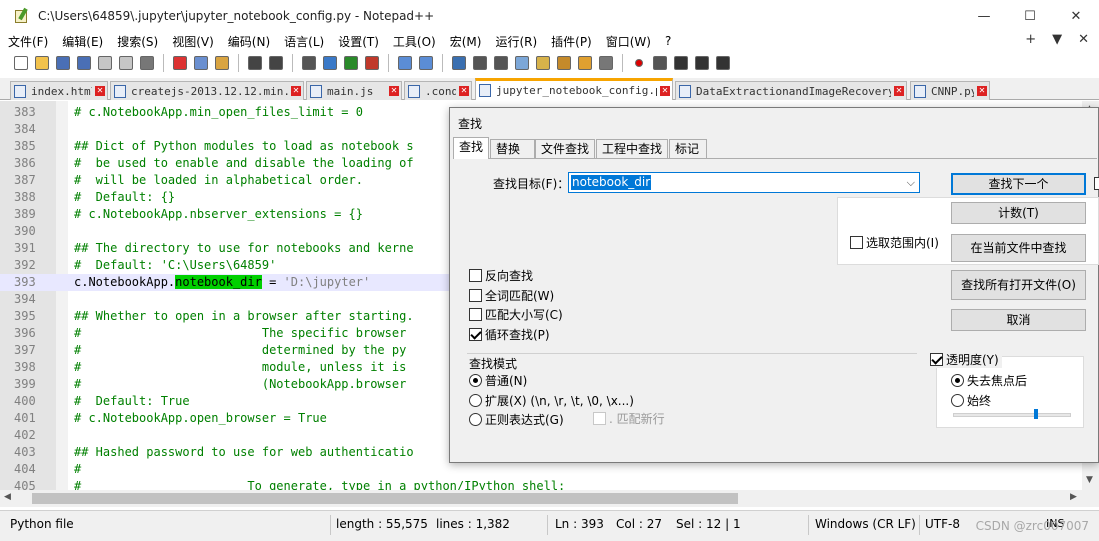 The height and width of the screenshot is (541, 1099). Describe the element at coordinates (354, 90) in the screenshot. I see `tab-2: main.js ✕` at that location.